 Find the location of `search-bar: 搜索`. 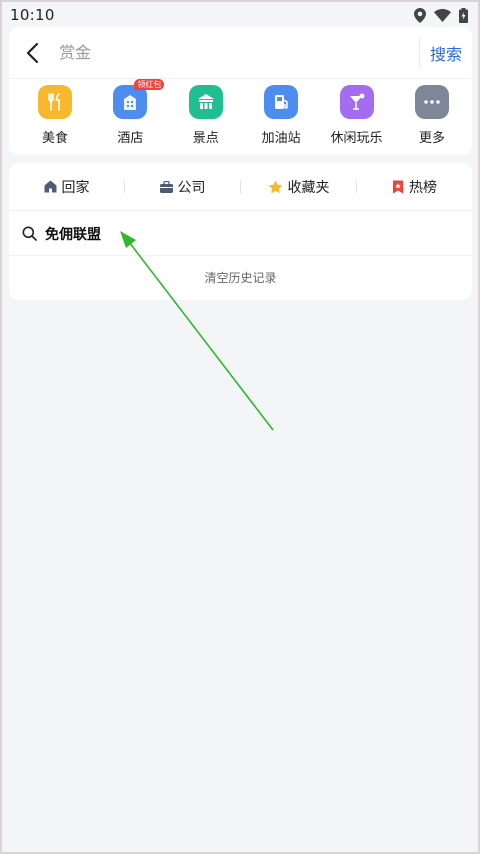

search-bar: 搜索 is located at coordinates (240, 53).